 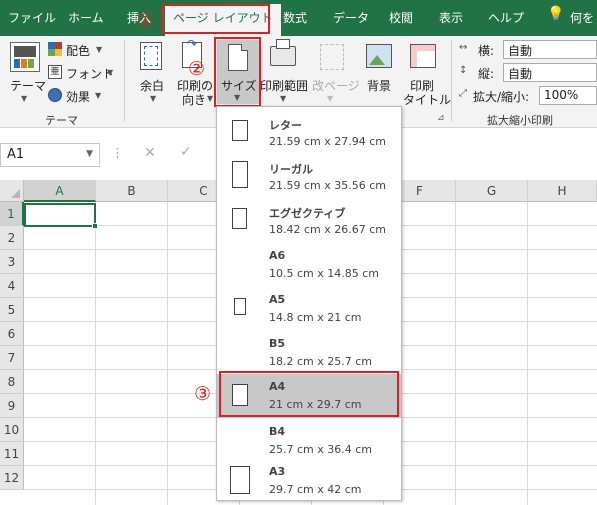 I want to click on fonts-caret: ▼, so click(x=110, y=72).